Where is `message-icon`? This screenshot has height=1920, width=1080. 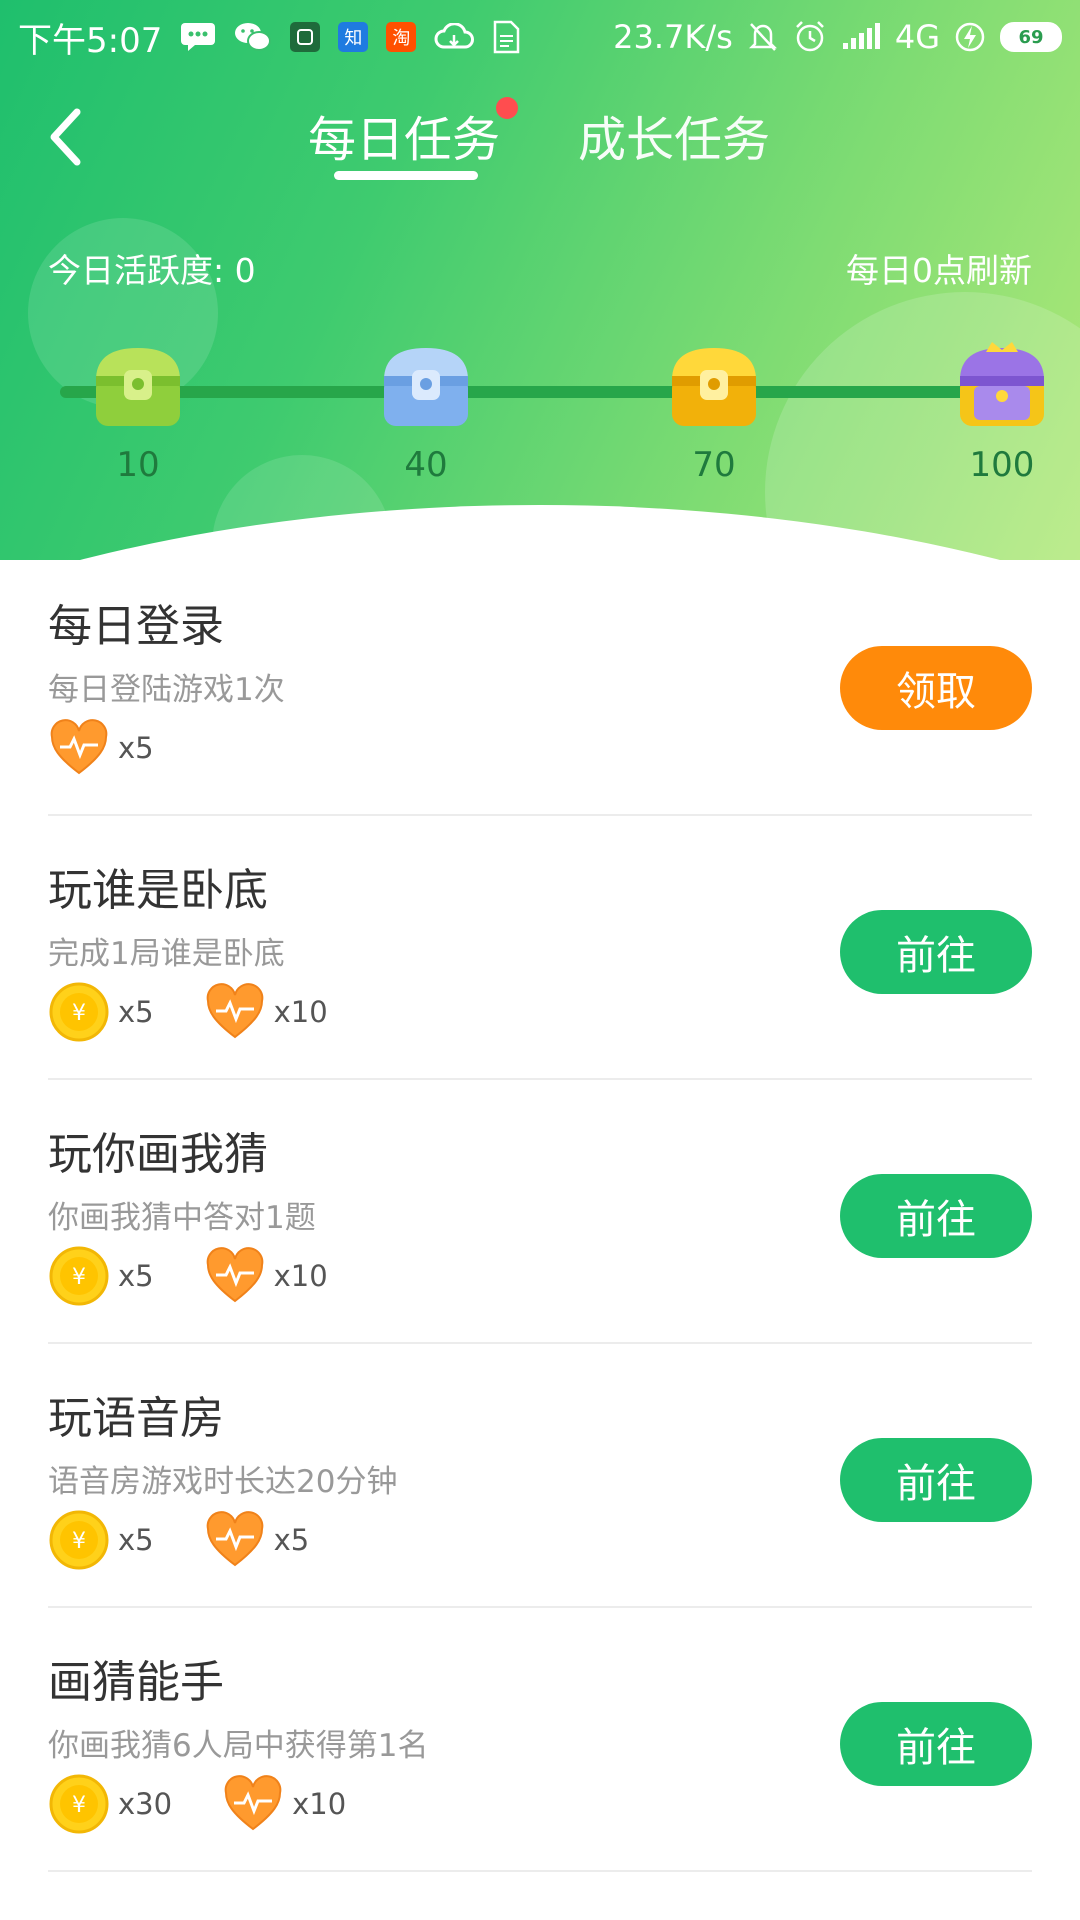 message-icon is located at coordinates (198, 37).